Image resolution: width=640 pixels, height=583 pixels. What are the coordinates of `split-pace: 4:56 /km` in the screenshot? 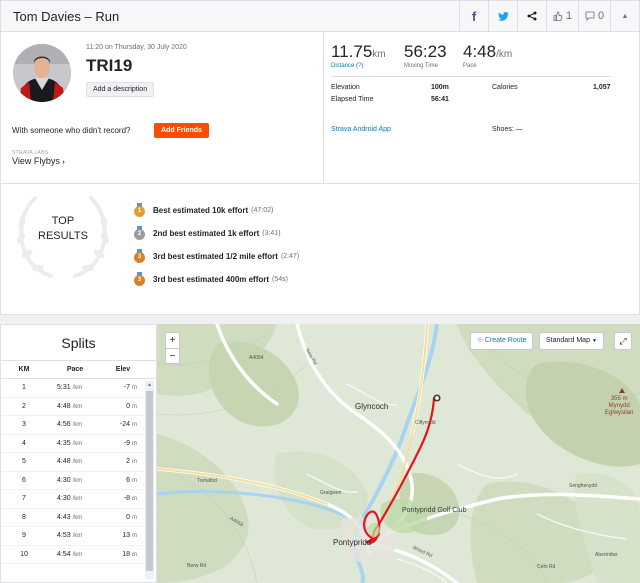 It's located at (70, 425).